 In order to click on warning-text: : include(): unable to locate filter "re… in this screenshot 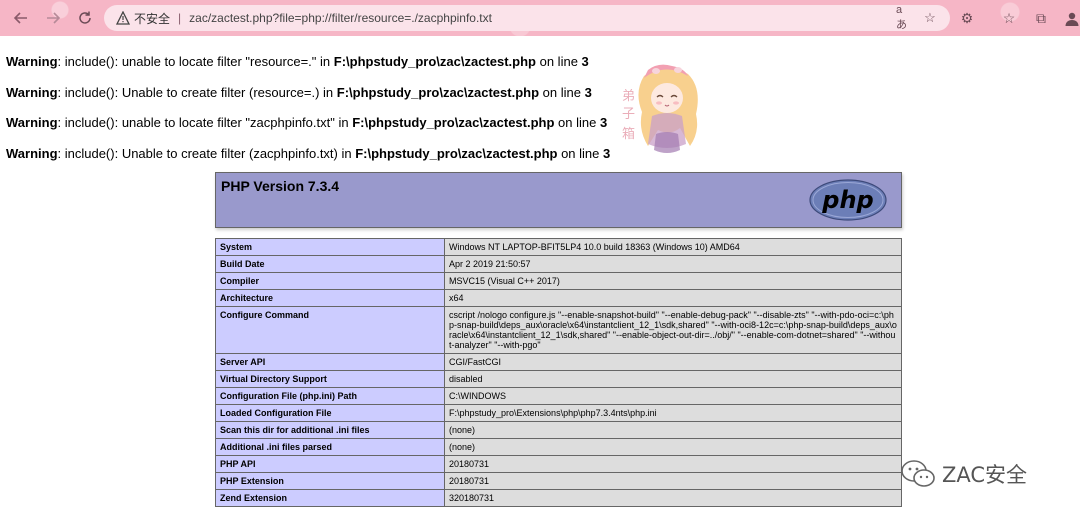, I will do `click(195, 61)`.